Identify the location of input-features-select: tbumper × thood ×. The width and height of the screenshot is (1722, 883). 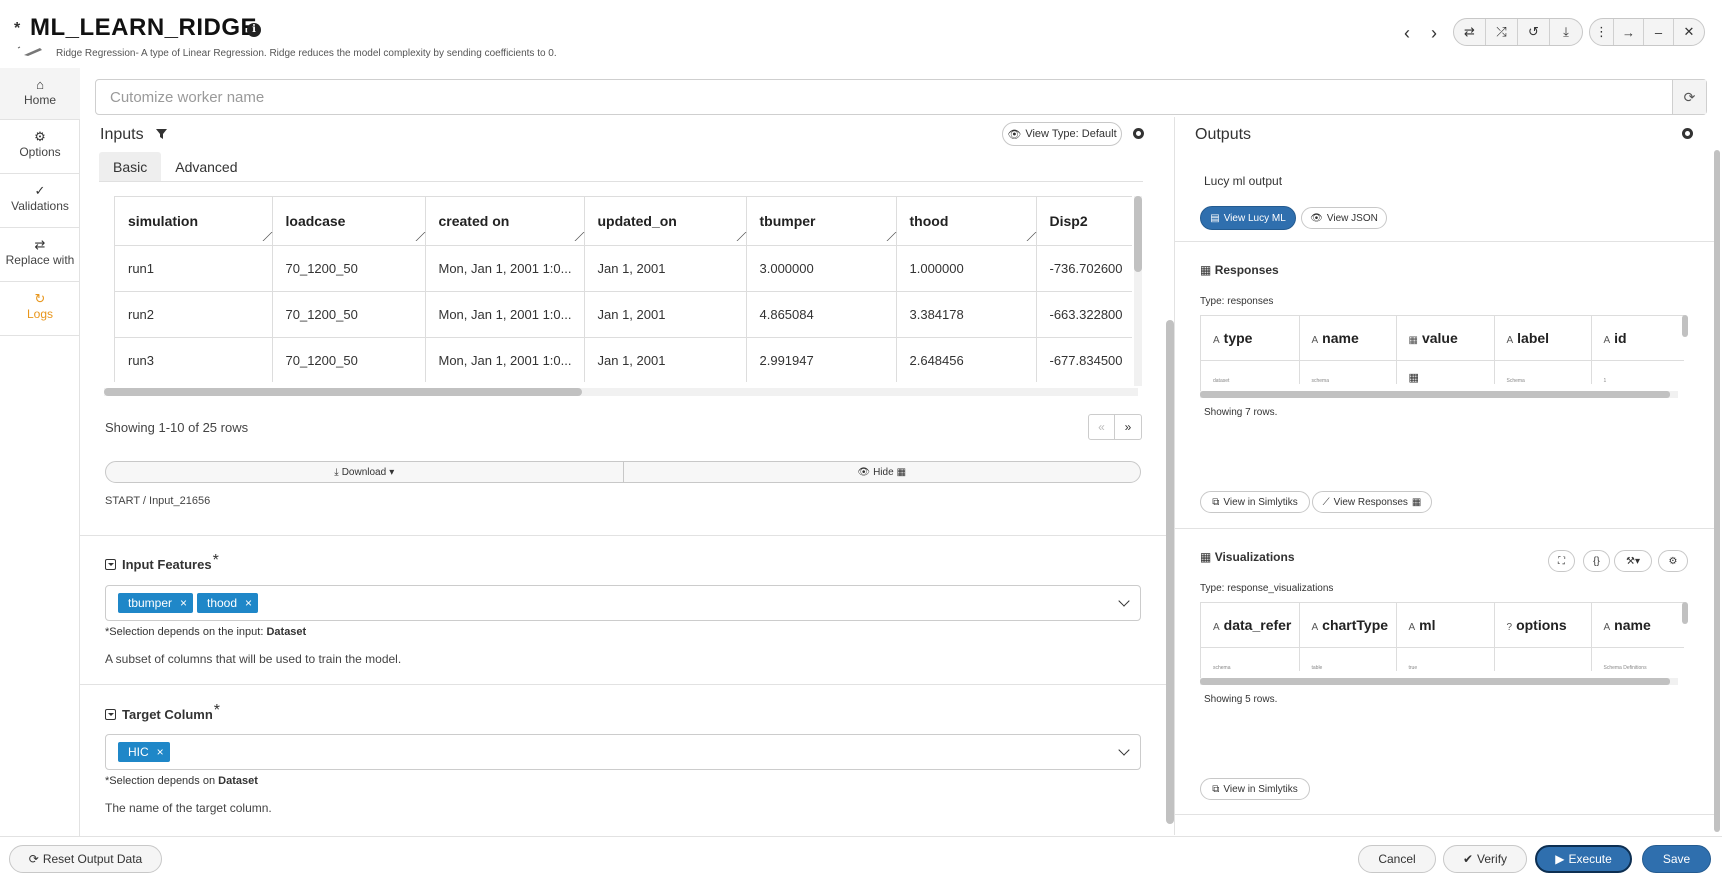
(623, 603).